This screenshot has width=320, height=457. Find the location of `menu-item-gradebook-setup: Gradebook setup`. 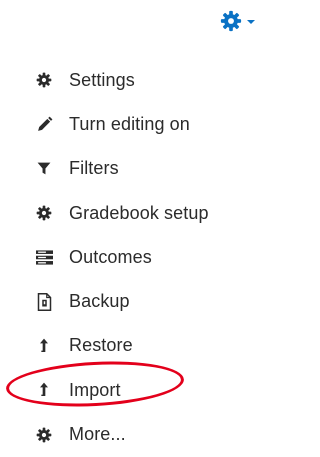

menu-item-gradebook-setup: Gradebook setup is located at coordinates (149, 213).